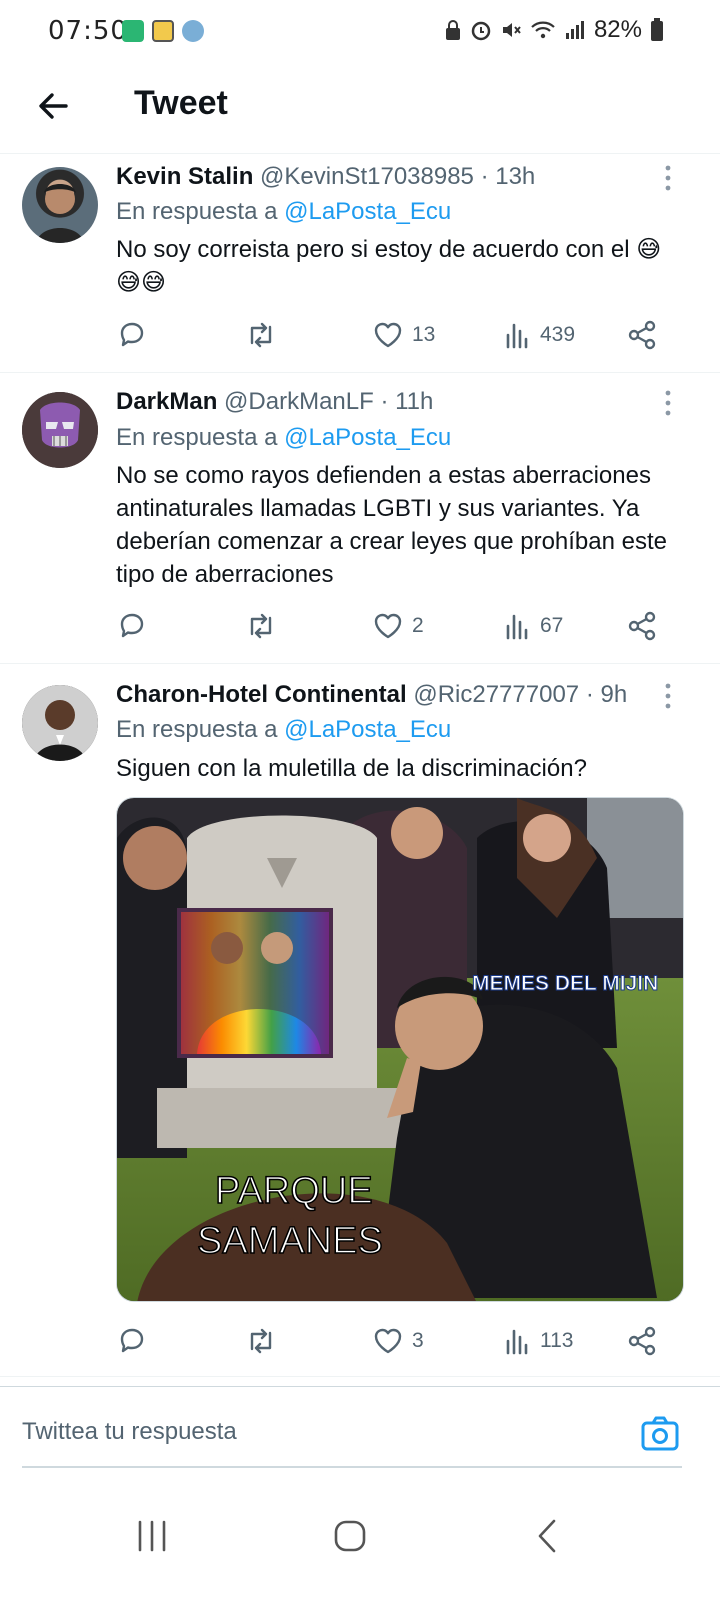 This screenshot has height=1600, width=720. I want to click on like-count: 13, so click(424, 334).